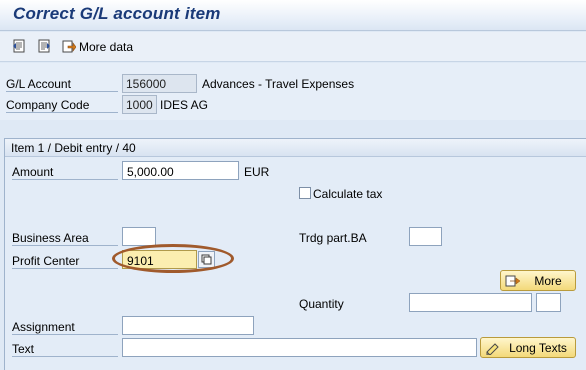  What do you see at coordinates (278, 84) in the screenshot?
I see `gl-account-description: Advances - Travel Expenses` at bounding box center [278, 84].